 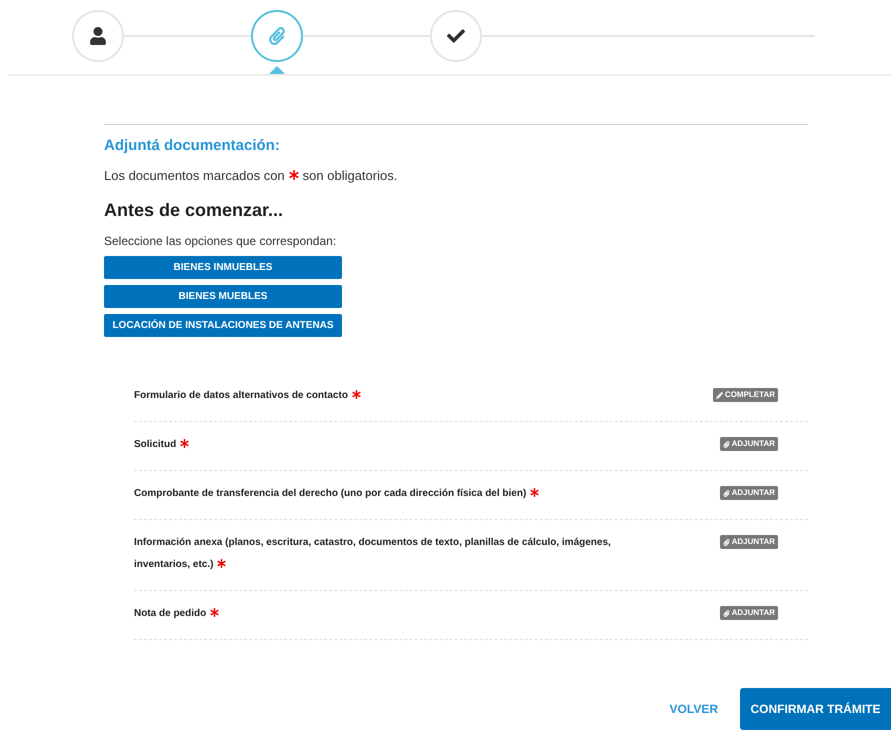 What do you see at coordinates (223, 325) in the screenshot?
I see `option-button: LOCACIÓN DE INSTALACIONES DE ANTENAS` at bounding box center [223, 325].